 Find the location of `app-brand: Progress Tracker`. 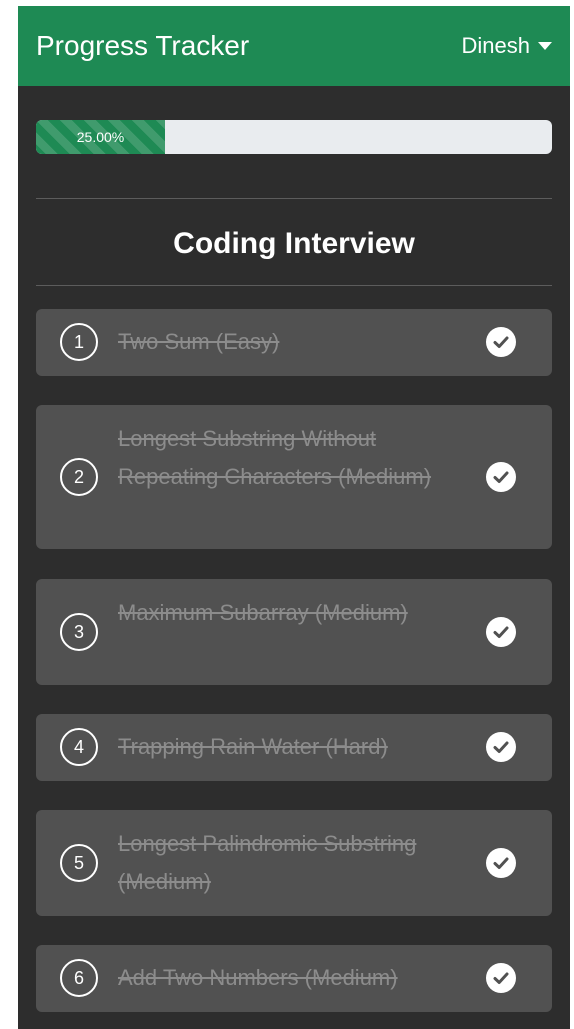

app-brand: Progress Tracker is located at coordinates (142, 46).